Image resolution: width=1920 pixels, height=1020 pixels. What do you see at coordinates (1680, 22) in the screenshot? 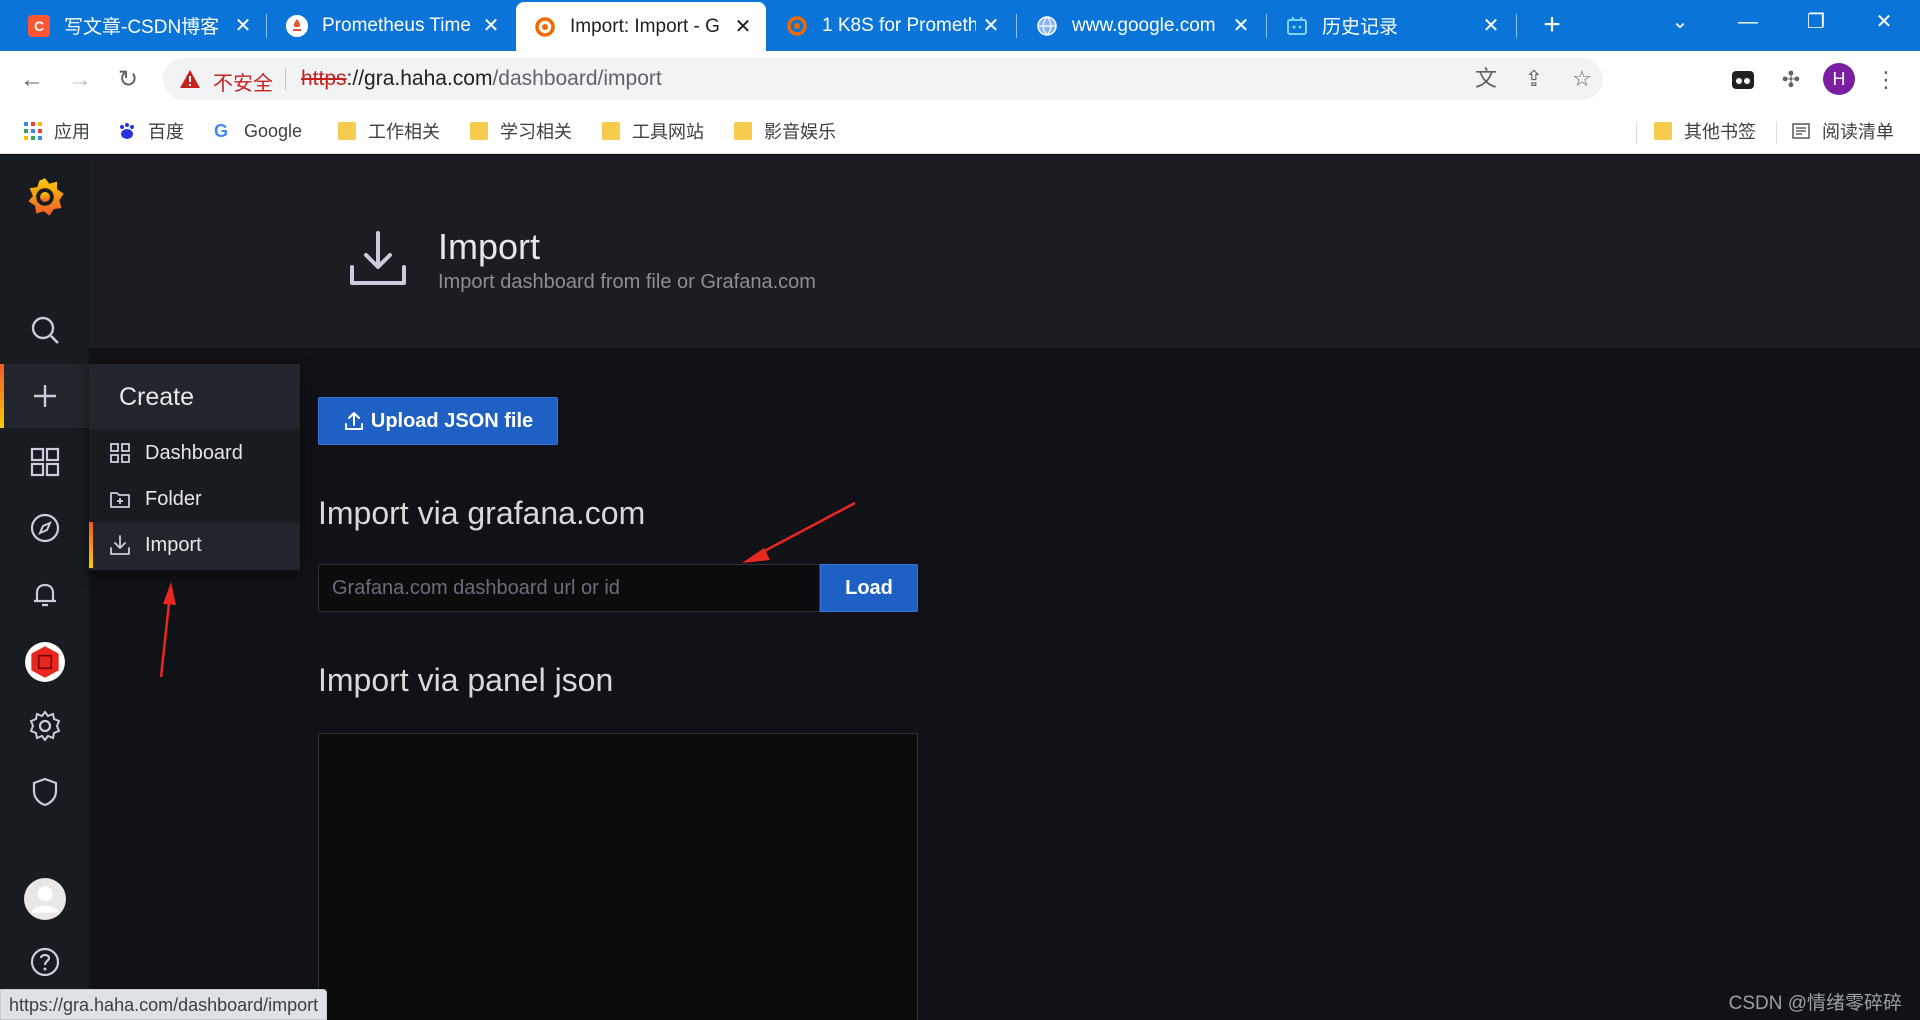
I see `tab-search-chevron-icon: ⌄` at bounding box center [1680, 22].